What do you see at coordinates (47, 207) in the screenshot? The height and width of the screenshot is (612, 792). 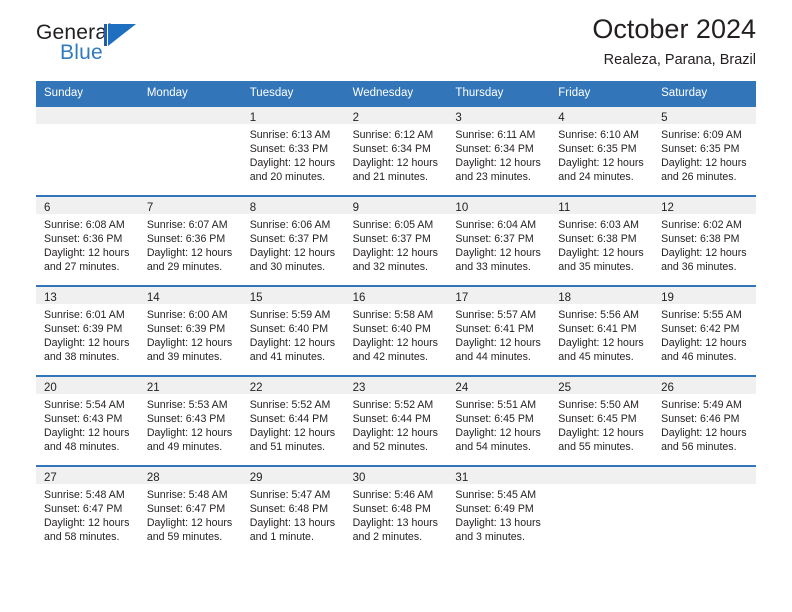 I see `day-number: 6` at bounding box center [47, 207].